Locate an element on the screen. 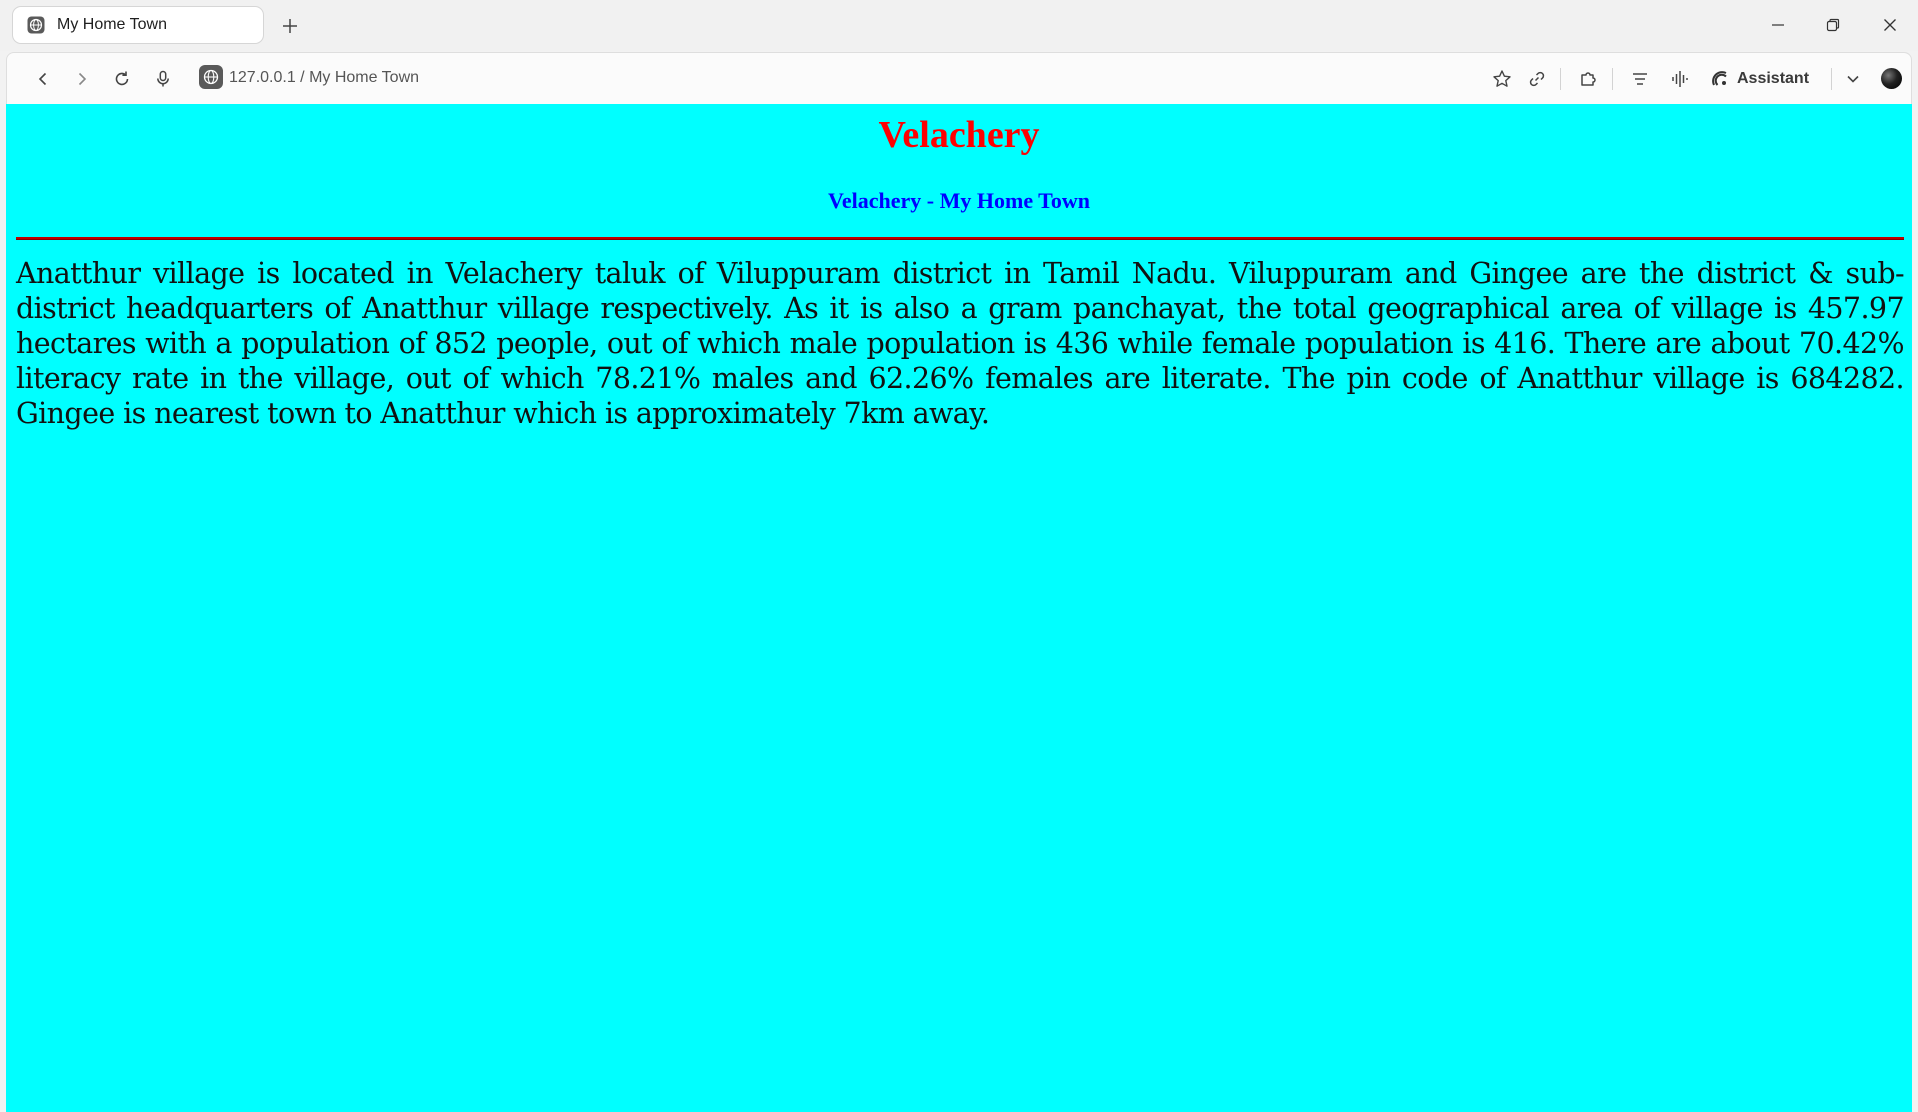 The width and height of the screenshot is (1918, 1112). reload-button is located at coordinates (122, 79).